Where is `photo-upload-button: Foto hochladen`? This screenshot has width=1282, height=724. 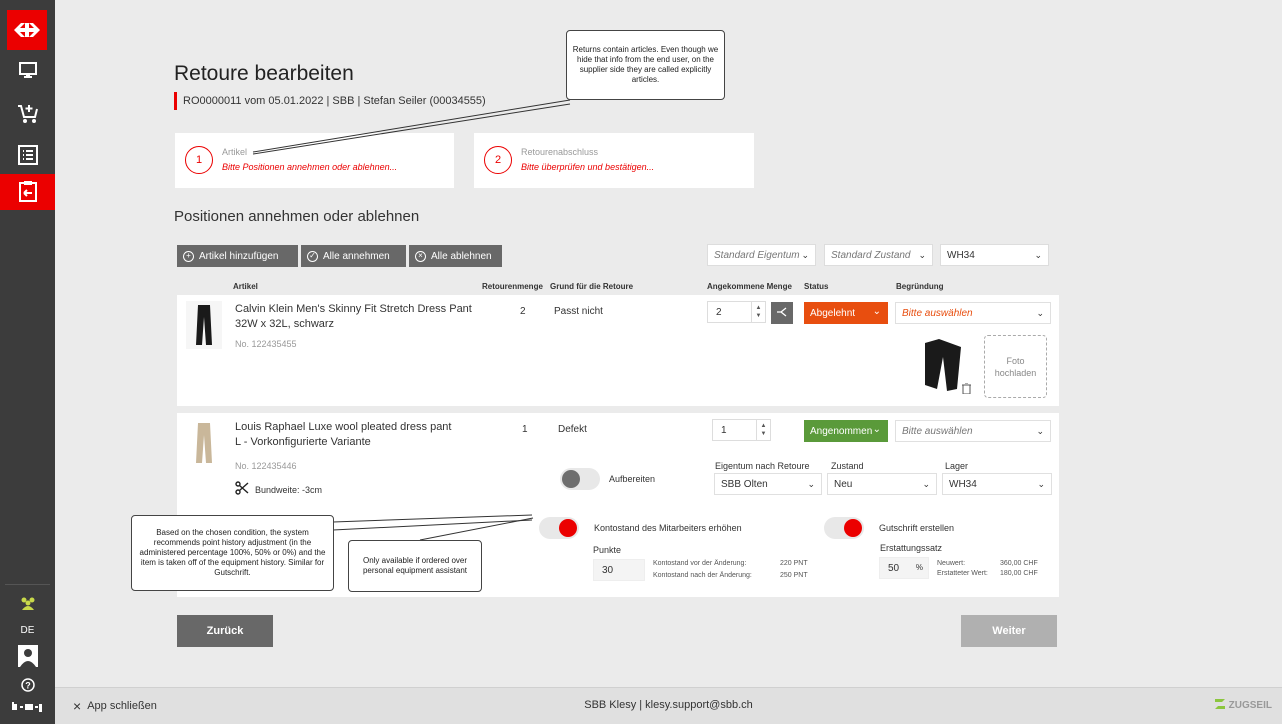 photo-upload-button: Foto hochladen is located at coordinates (1015, 366).